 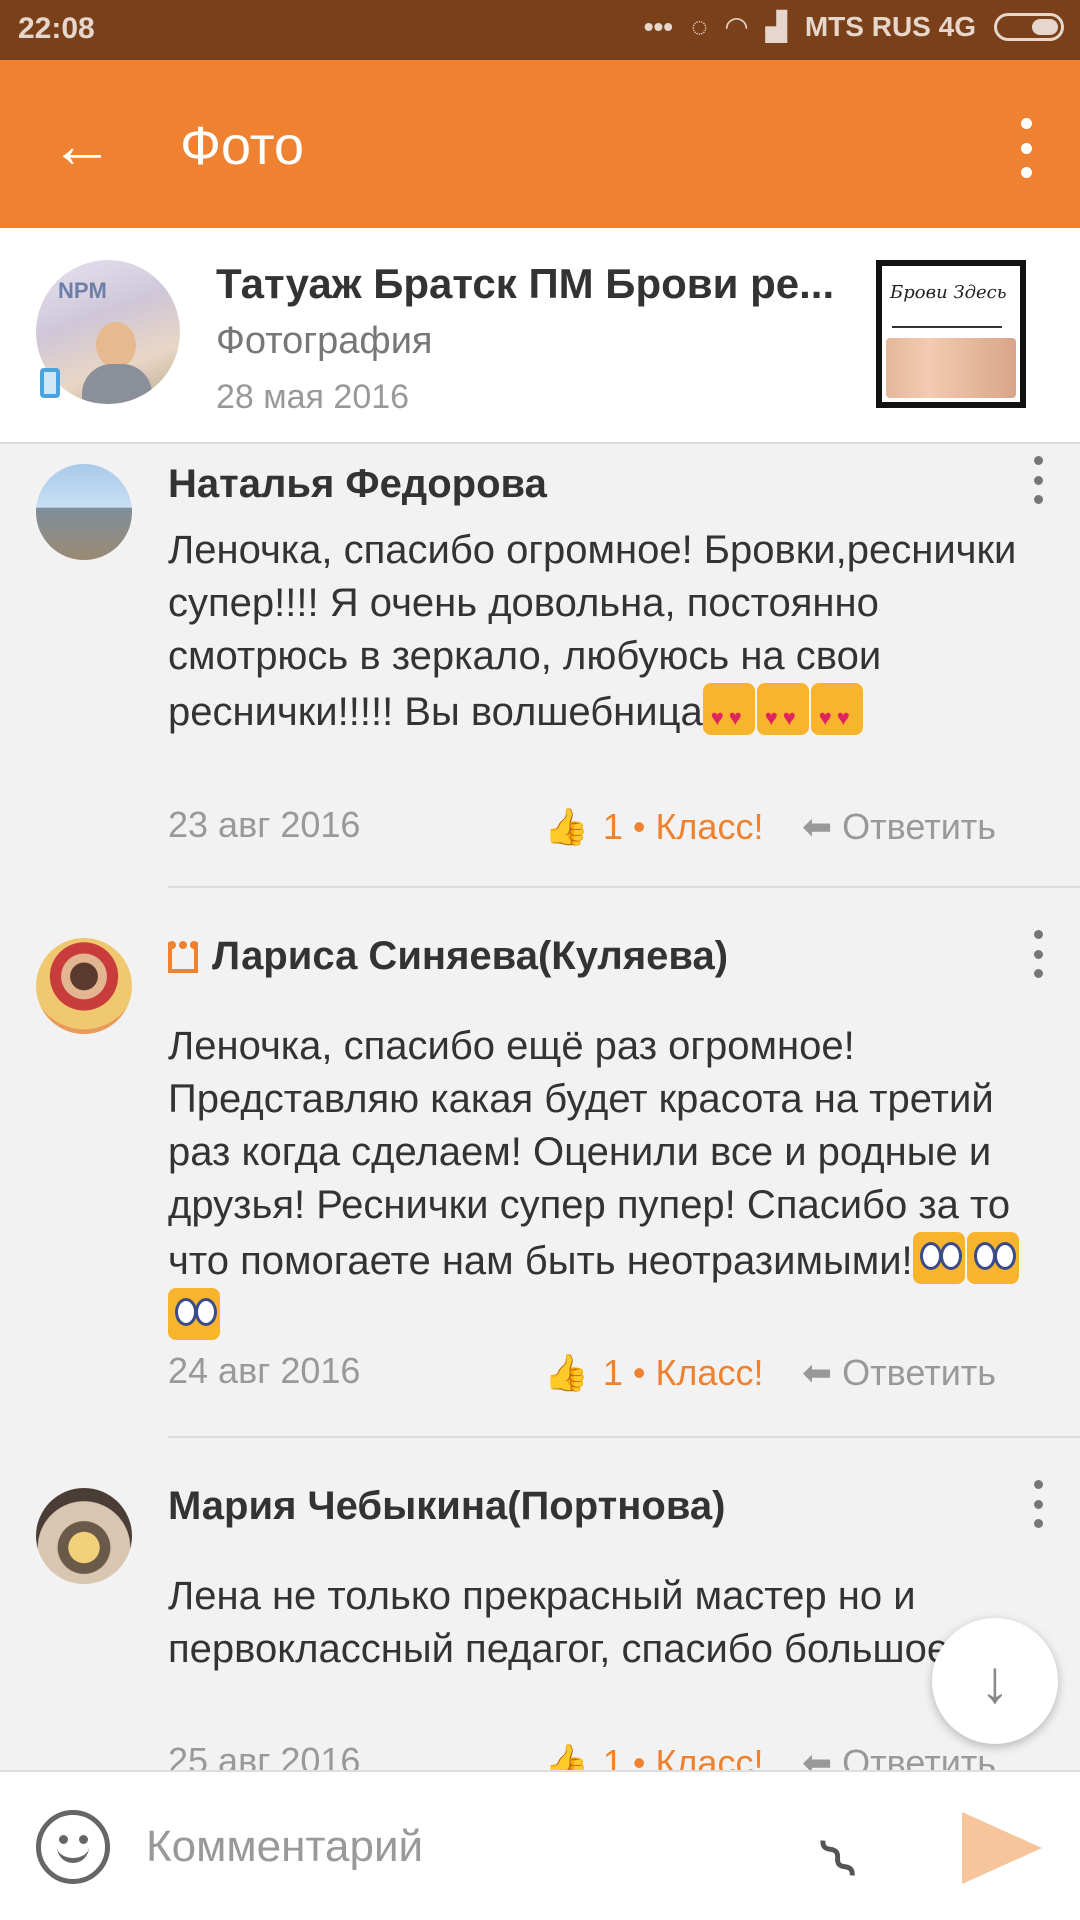 I want to click on signal-icon: ▟, so click(x=776, y=26).